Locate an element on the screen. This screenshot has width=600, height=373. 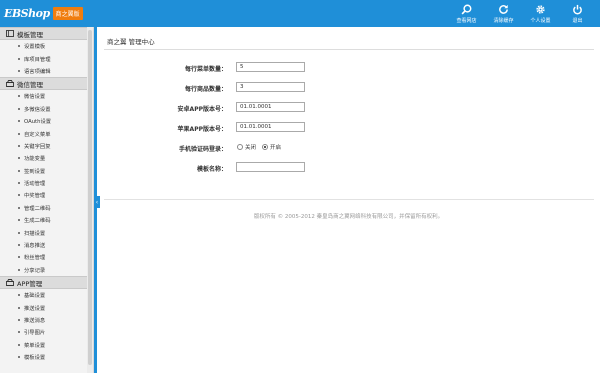
goods-per-row-label: 每行商品数量： is located at coordinates (205, 89).